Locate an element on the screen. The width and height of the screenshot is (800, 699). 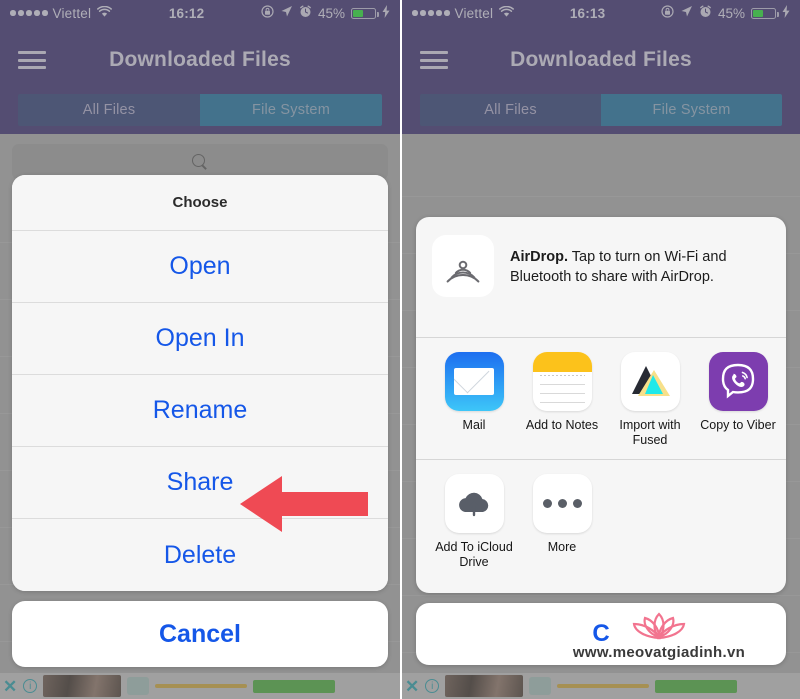
share-action-row: Add To iCloud Drive More is located at coordinates (601, 526).